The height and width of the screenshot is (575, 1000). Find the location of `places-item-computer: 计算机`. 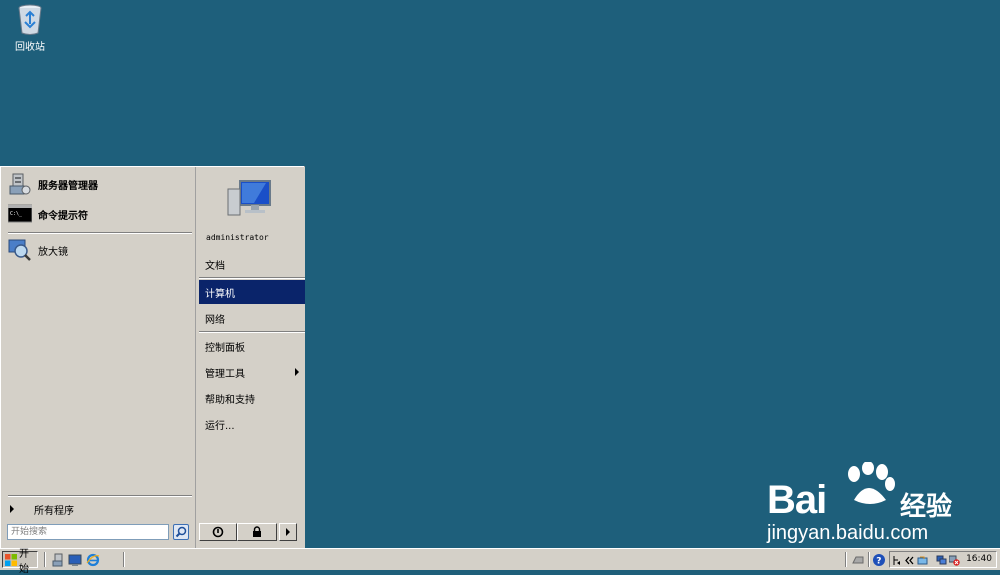

places-item-computer: 计算机 is located at coordinates (252, 292).